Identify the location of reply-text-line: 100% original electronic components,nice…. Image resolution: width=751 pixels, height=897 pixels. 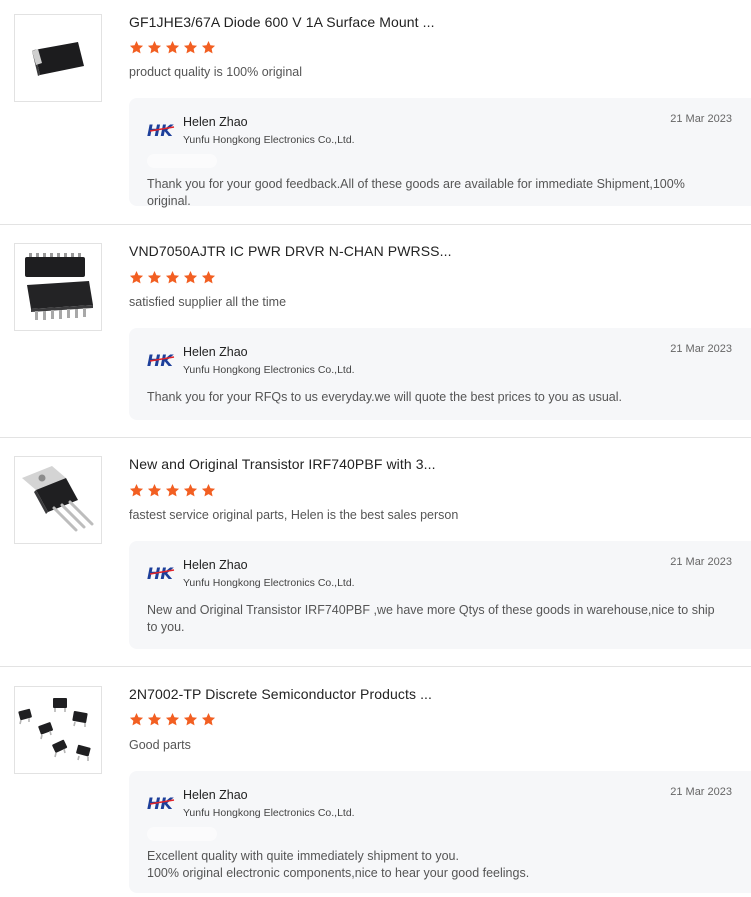
(338, 872).